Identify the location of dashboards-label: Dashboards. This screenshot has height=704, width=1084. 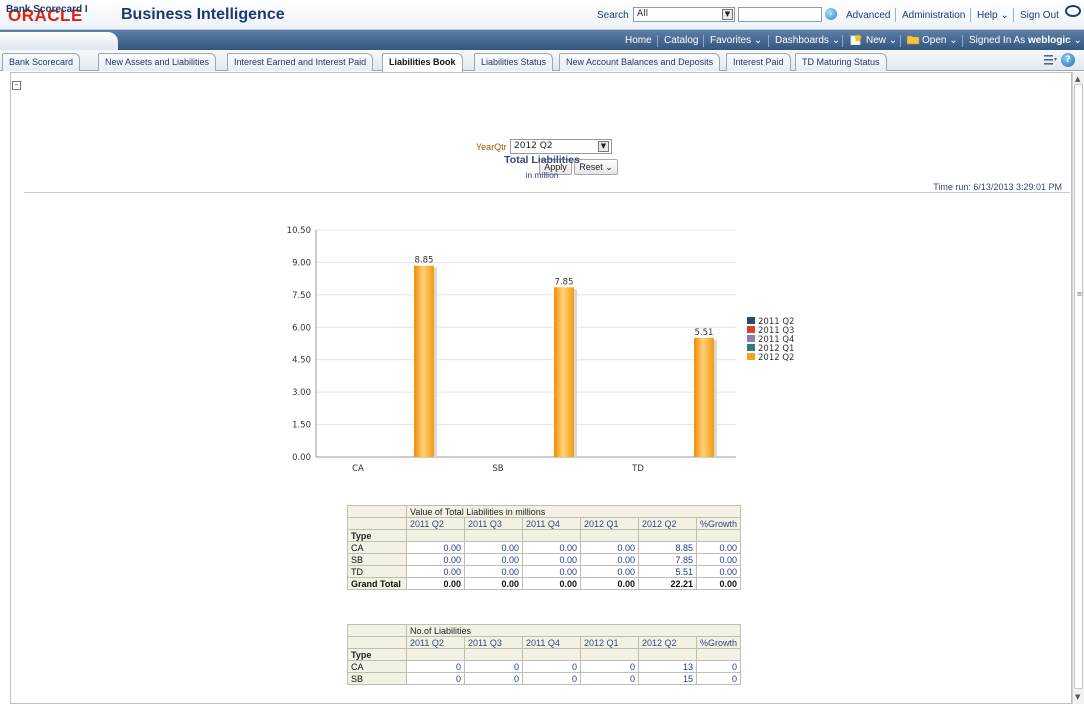
(802, 40).